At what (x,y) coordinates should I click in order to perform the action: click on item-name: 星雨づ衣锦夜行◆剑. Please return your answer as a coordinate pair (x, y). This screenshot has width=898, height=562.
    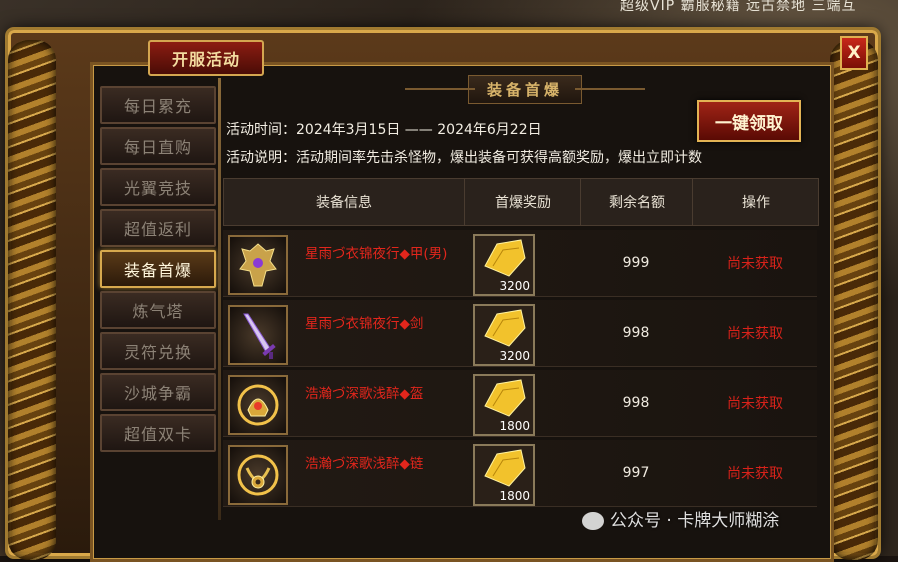
    Looking at the image, I should click on (364, 324).